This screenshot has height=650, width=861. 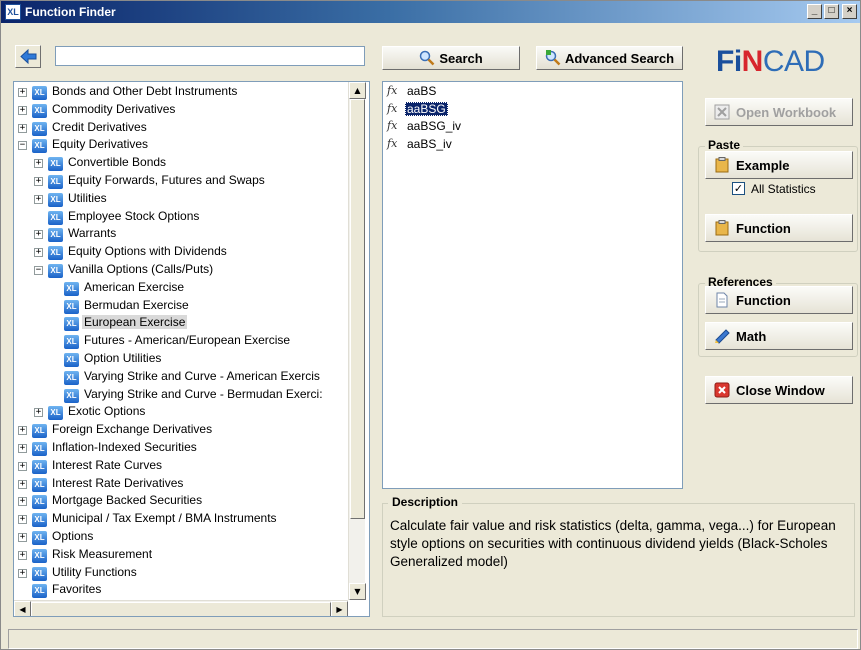 I want to click on function-item: fx aaBS, so click(x=532, y=92).